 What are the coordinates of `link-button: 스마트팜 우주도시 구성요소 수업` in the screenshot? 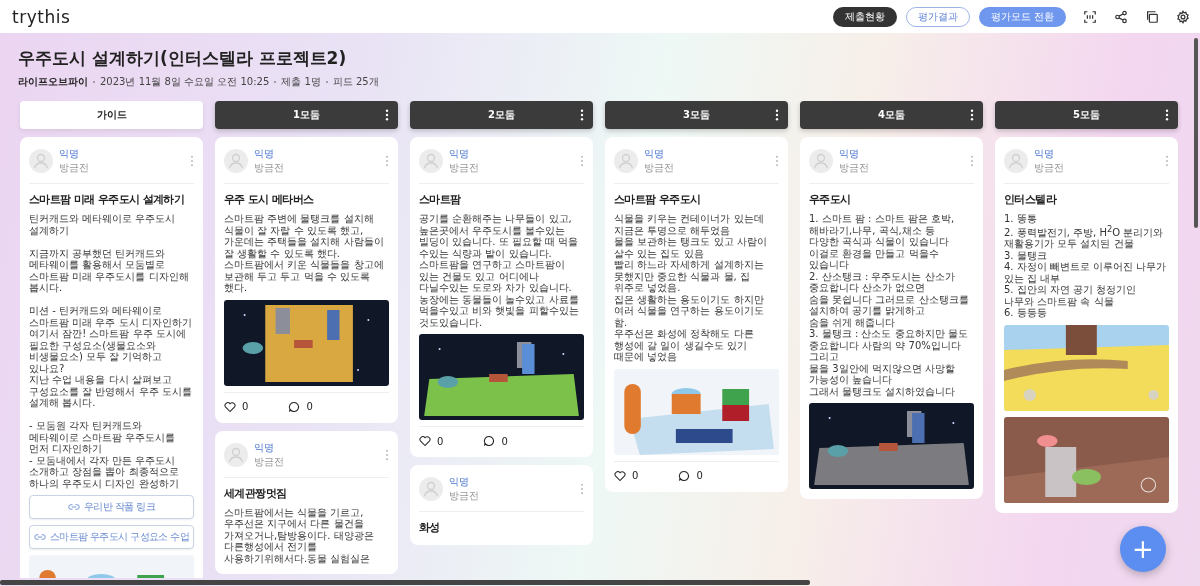 It's located at (111, 537).